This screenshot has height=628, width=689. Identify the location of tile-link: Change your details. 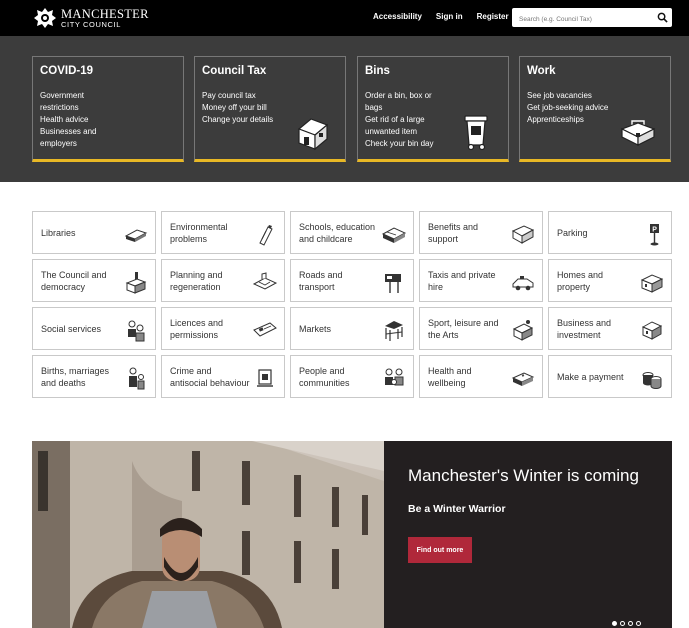
(237, 120).